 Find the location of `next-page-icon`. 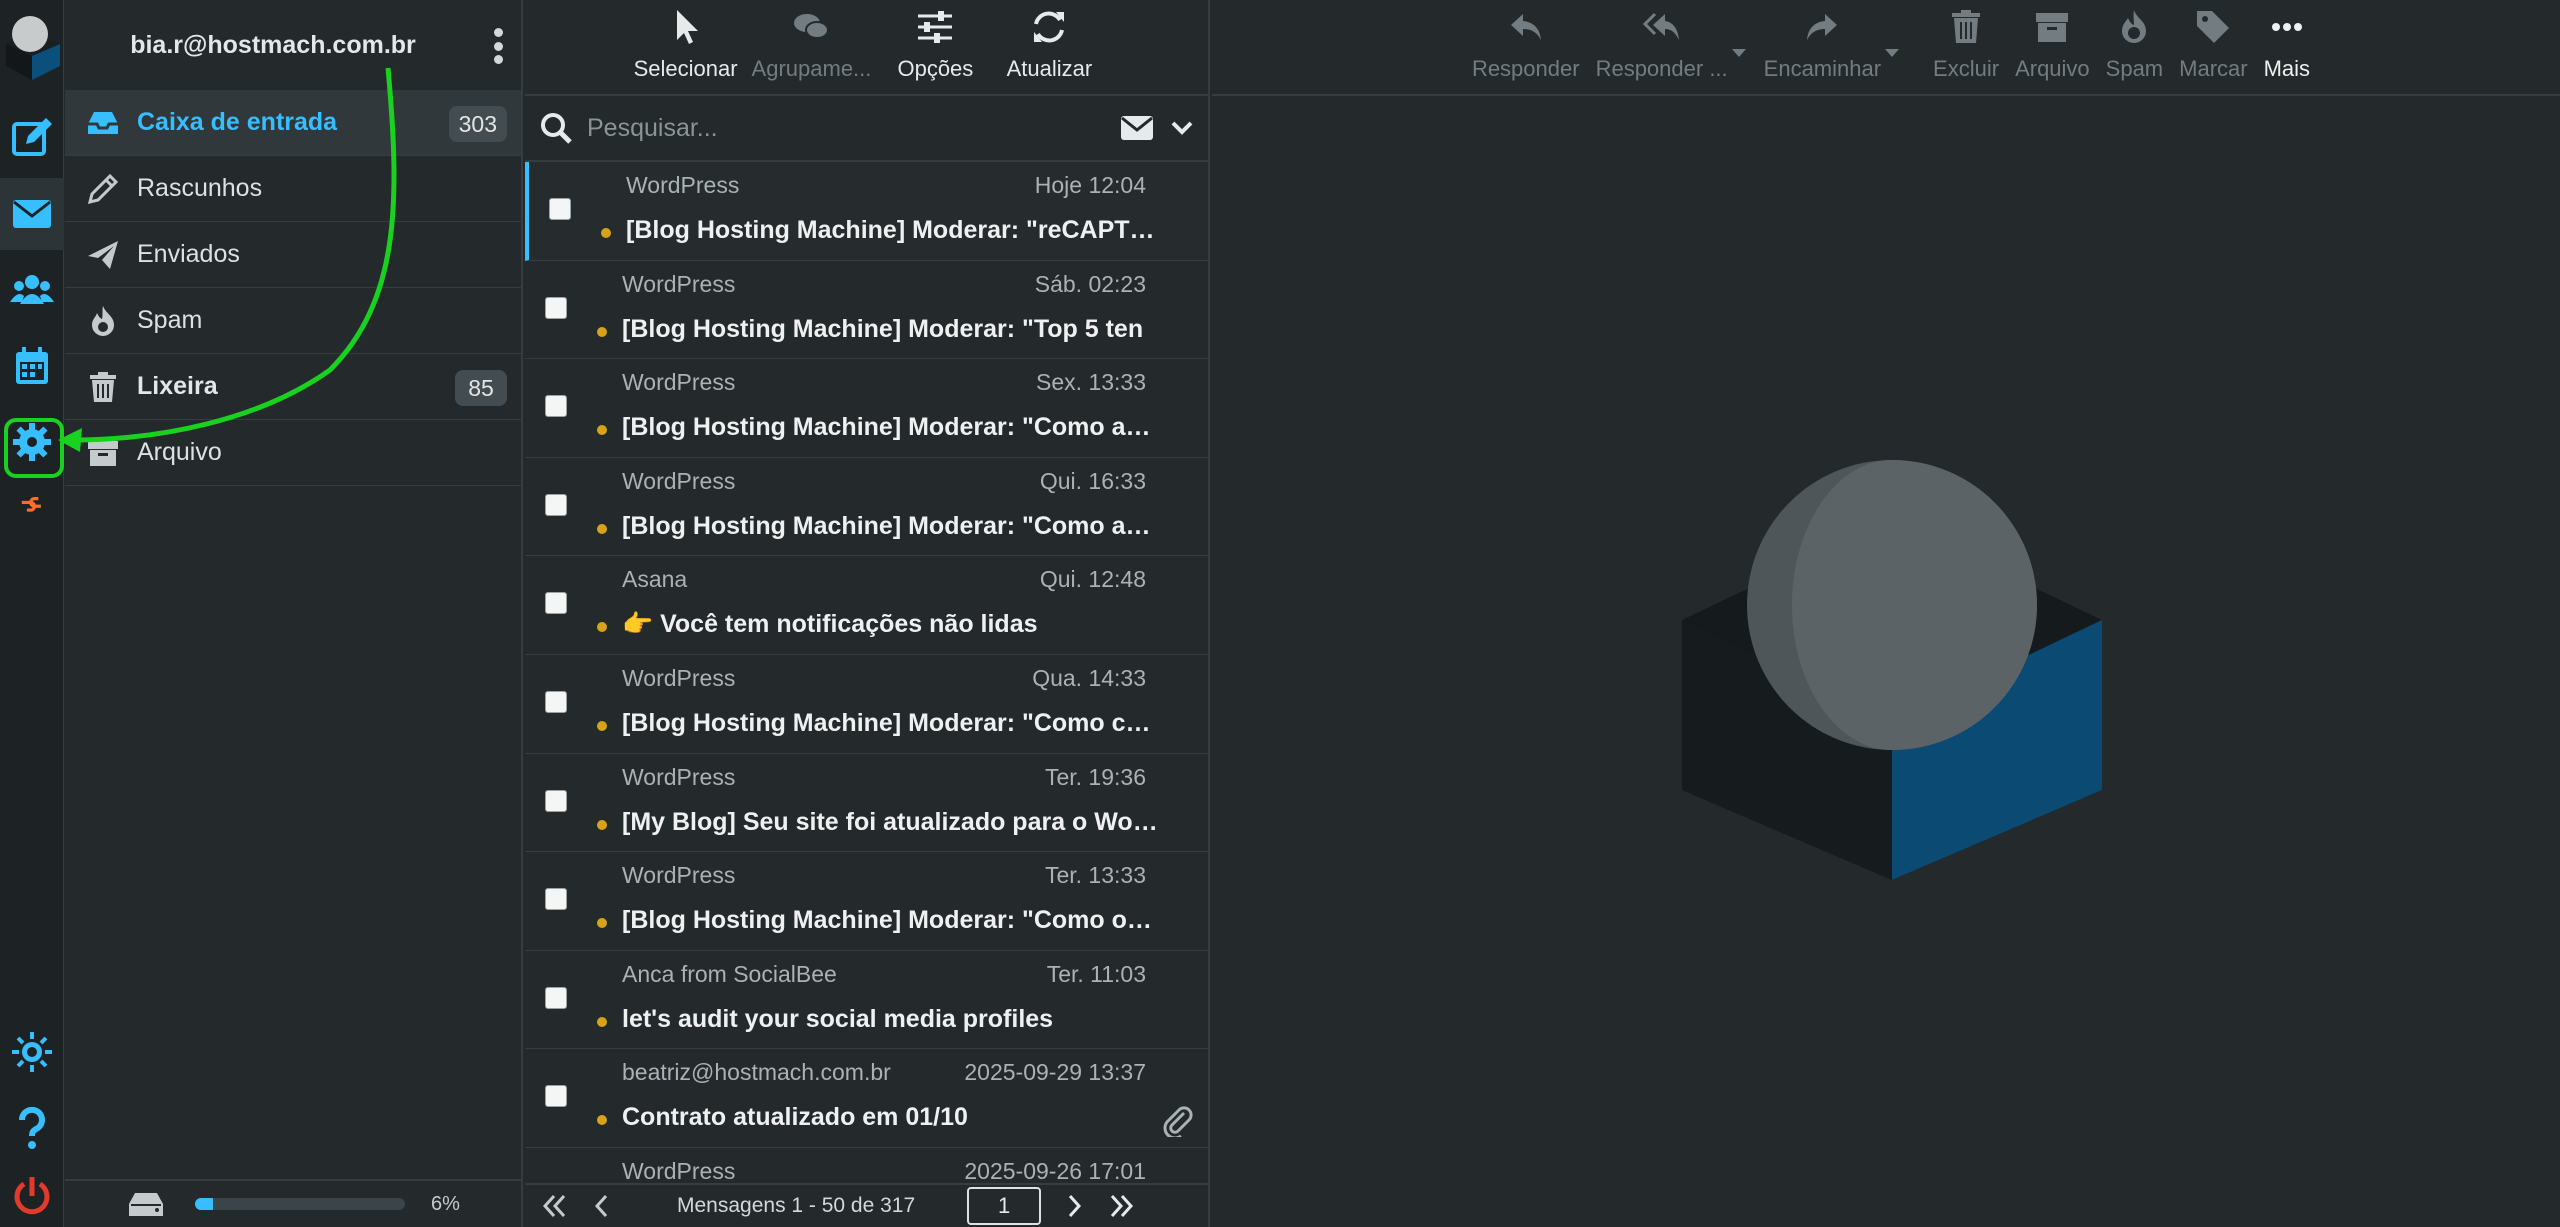

next-page-icon is located at coordinates (1074, 1206).